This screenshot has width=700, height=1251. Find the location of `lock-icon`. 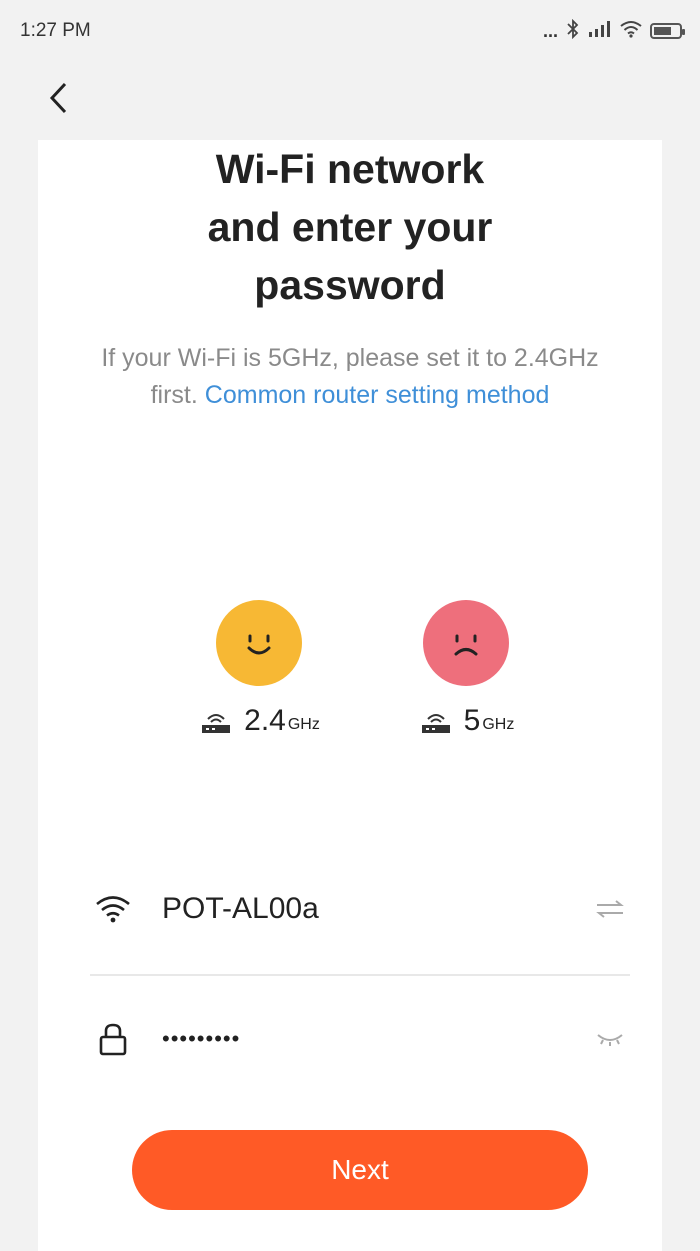

lock-icon is located at coordinates (113, 1039).